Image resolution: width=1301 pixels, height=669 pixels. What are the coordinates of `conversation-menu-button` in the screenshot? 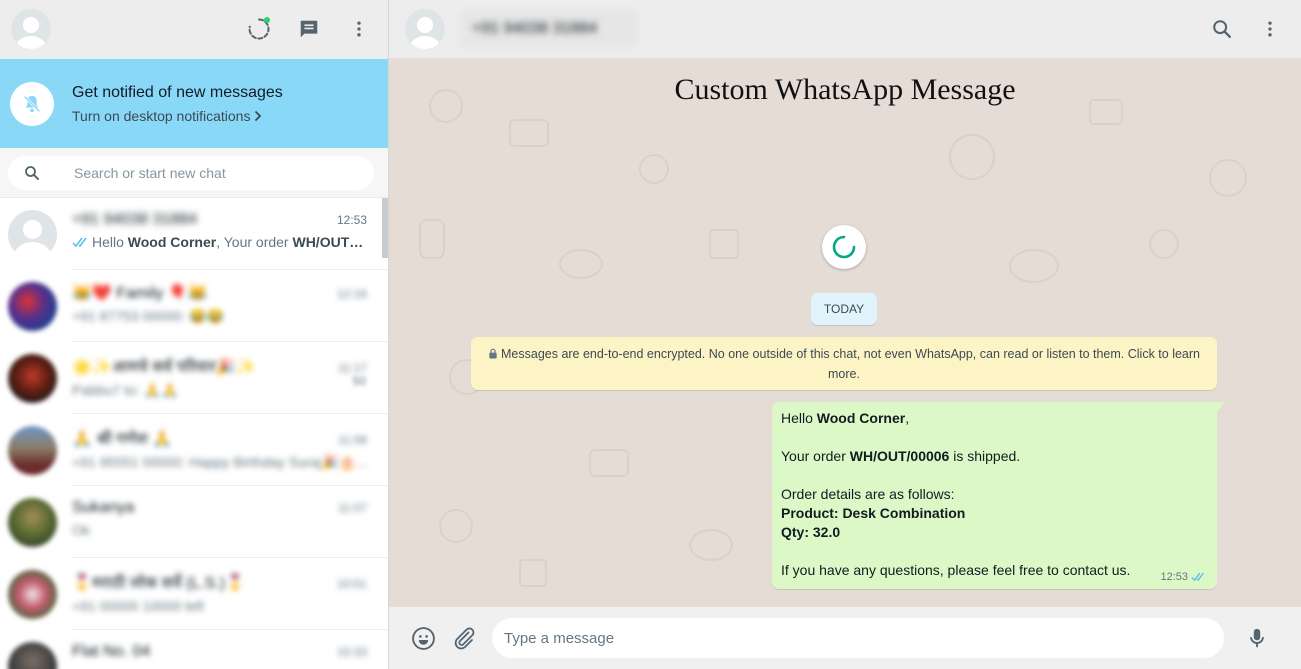 It's located at (1270, 29).